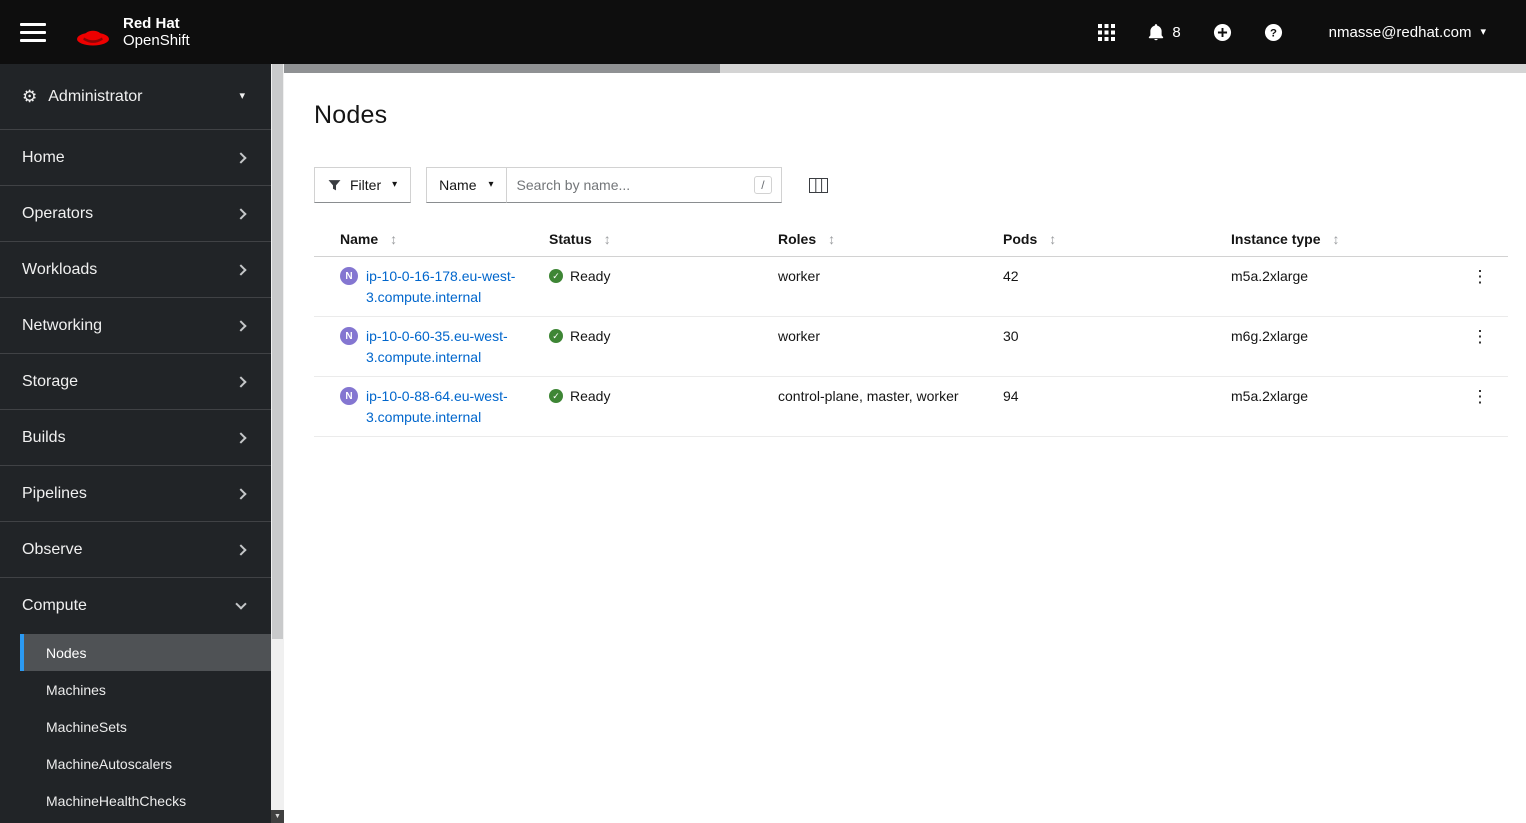  Describe the element at coordinates (135, 494) in the screenshot. I see `sidebar-item-pipelines: Pipelines` at that location.